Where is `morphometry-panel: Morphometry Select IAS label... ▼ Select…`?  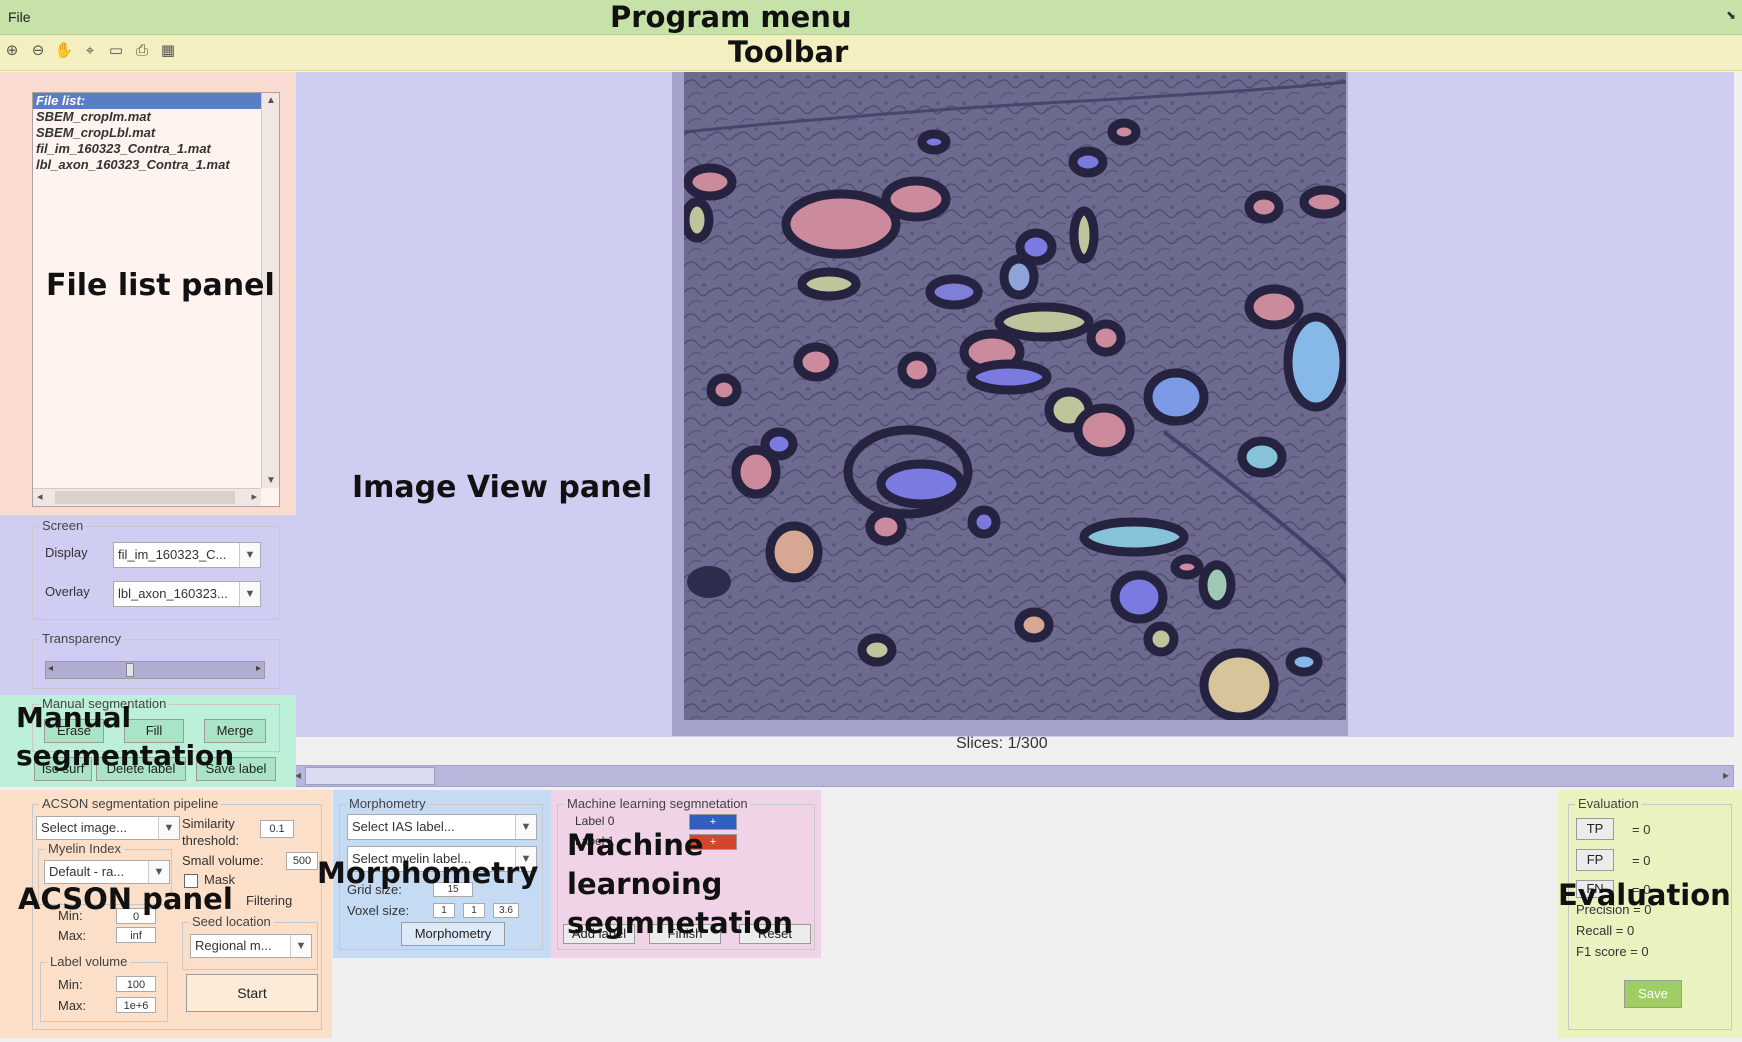 morphometry-panel: Morphometry Select IAS label... ▼ Select… is located at coordinates (434, 874).